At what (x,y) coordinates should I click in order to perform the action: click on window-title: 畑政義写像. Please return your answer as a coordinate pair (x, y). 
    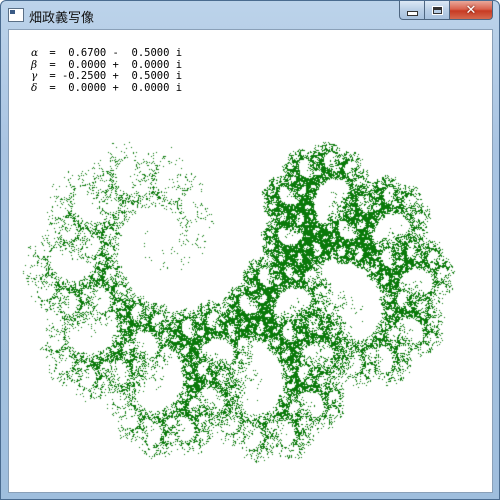
    Looking at the image, I should click on (61, 16).